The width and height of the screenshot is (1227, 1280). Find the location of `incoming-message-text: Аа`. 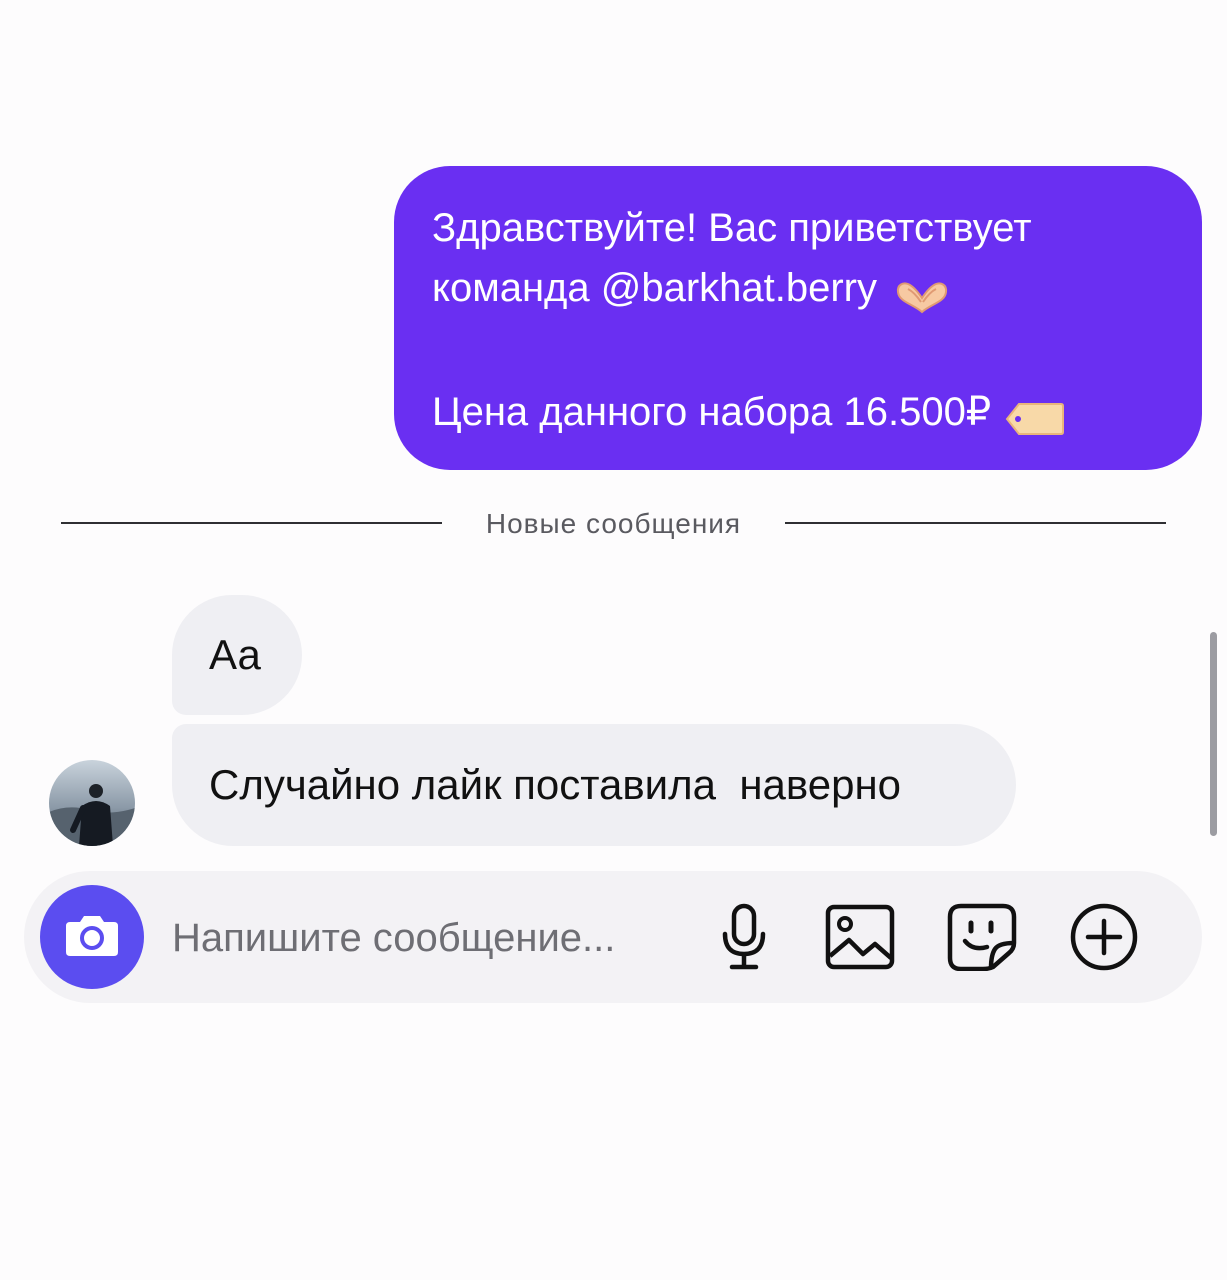

incoming-message-text: Аа is located at coordinates (235, 654).